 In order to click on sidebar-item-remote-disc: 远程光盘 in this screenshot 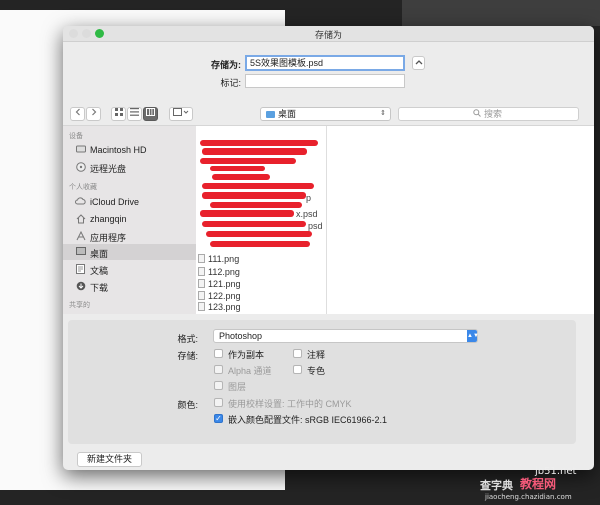, I will do `click(129, 167)`.